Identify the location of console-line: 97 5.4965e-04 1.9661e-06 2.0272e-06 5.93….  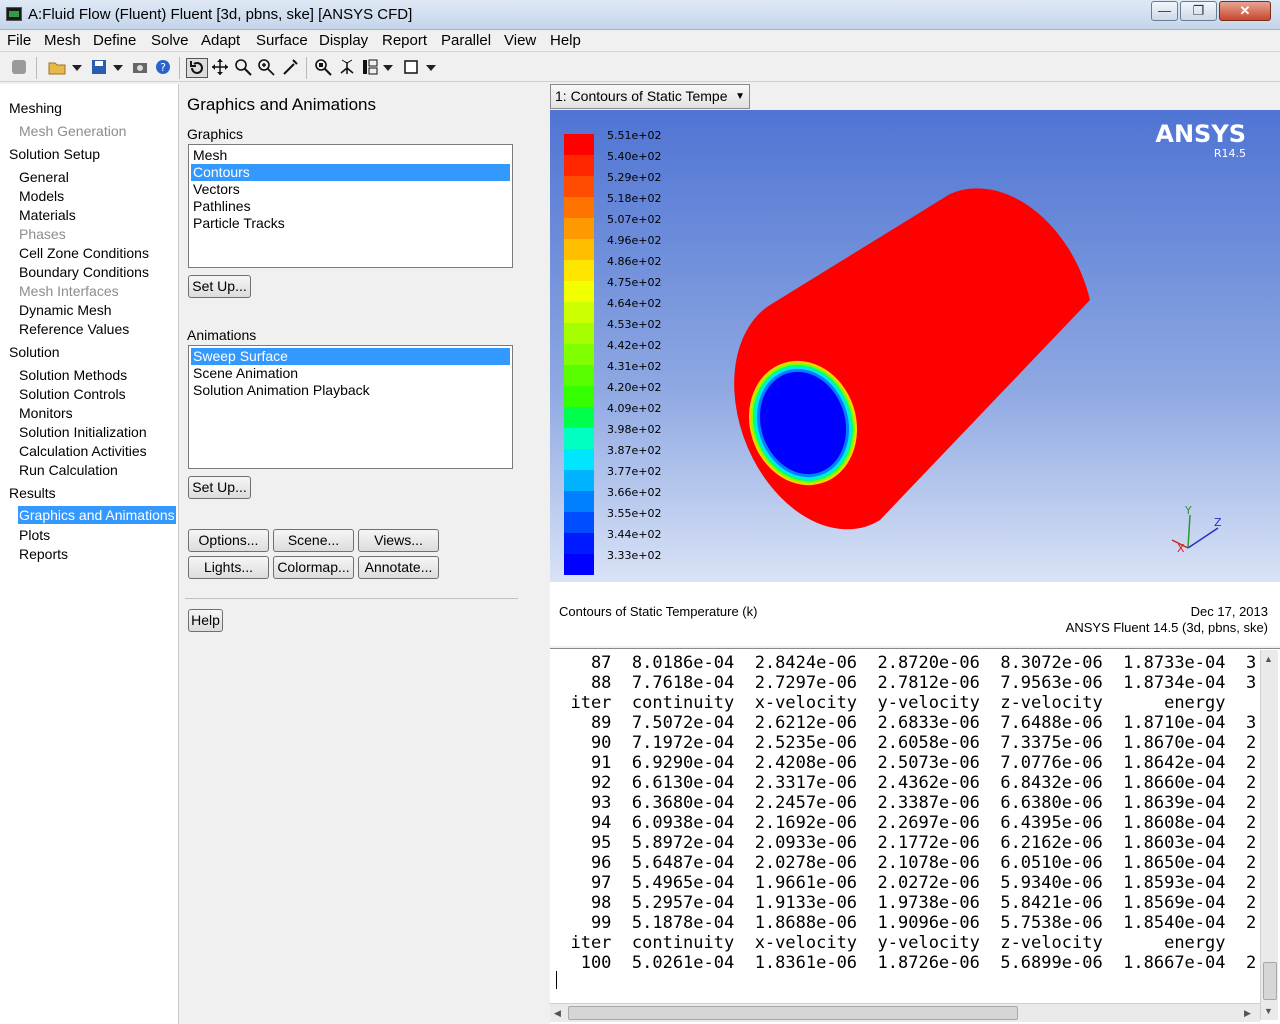
(908, 883).